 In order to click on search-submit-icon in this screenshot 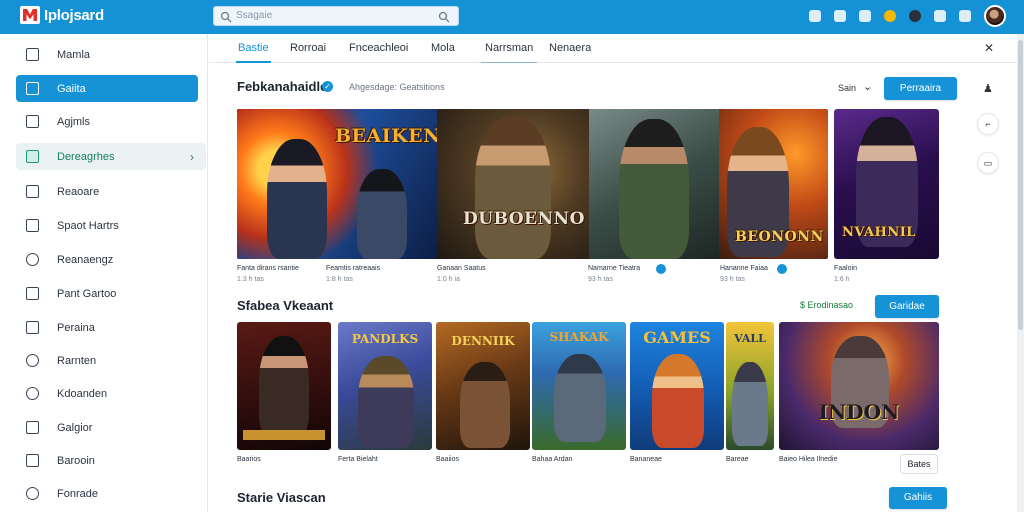, I will do `click(444, 17)`.